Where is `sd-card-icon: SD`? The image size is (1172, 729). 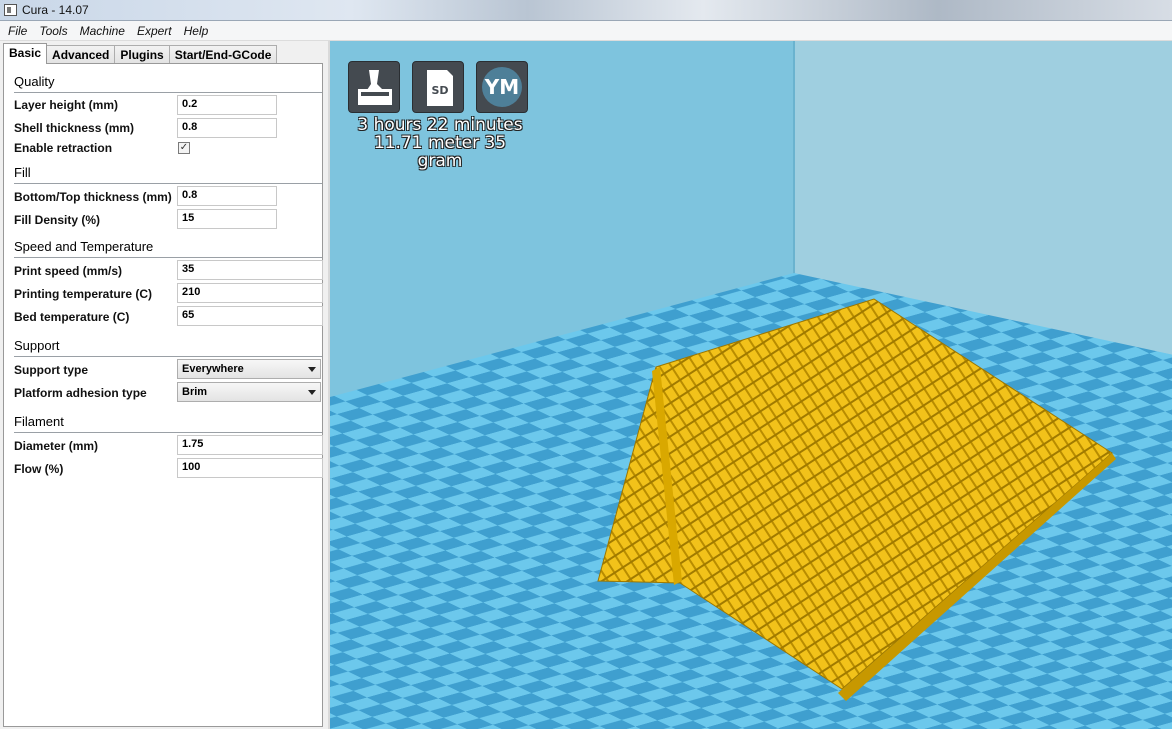
sd-card-icon: SD is located at coordinates (440, 88).